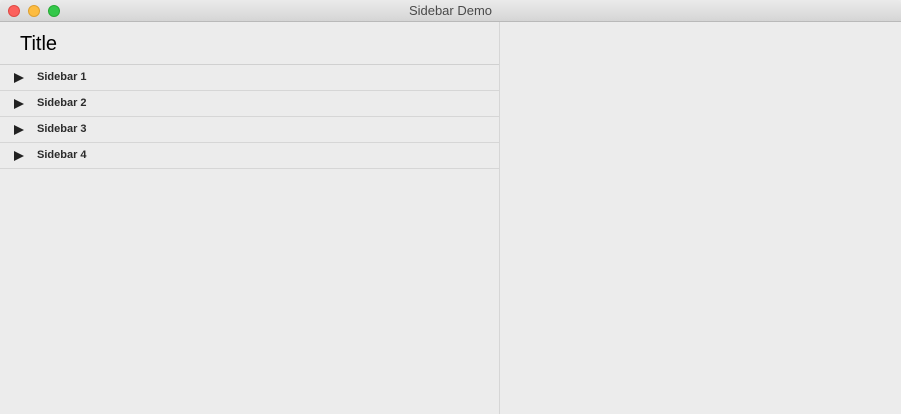 Image resolution: width=901 pixels, height=414 pixels. What do you see at coordinates (62, 77) in the screenshot?
I see `sidebar-item-label: Sidebar 1` at bounding box center [62, 77].